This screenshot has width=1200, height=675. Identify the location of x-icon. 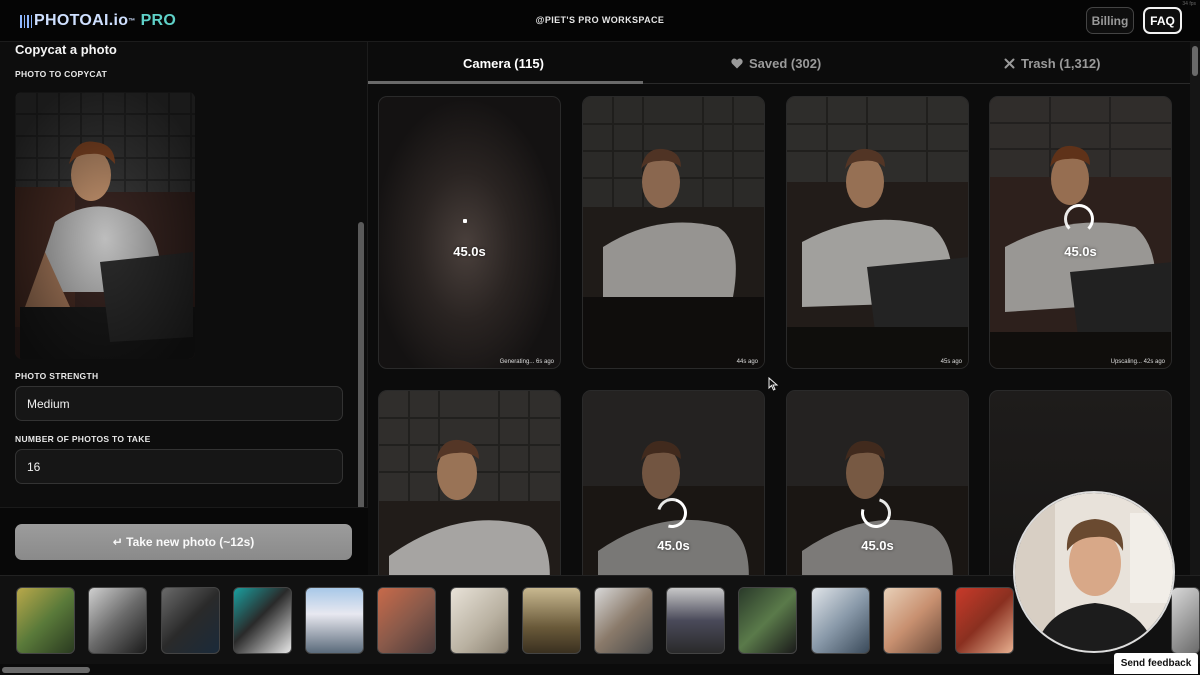
(1009, 63).